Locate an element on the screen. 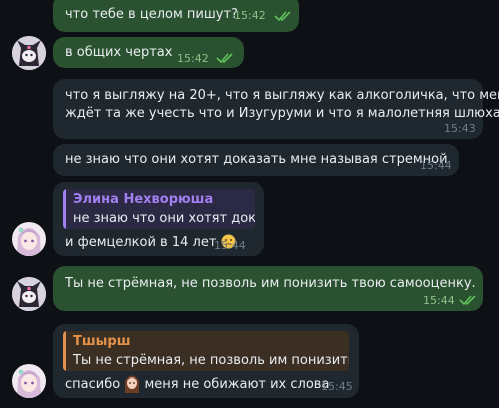 Image resolution: width=499 pixels, height=408 pixels. message-text-body: и фемцелкой в 14 лет is located at coordinates (141, 242).